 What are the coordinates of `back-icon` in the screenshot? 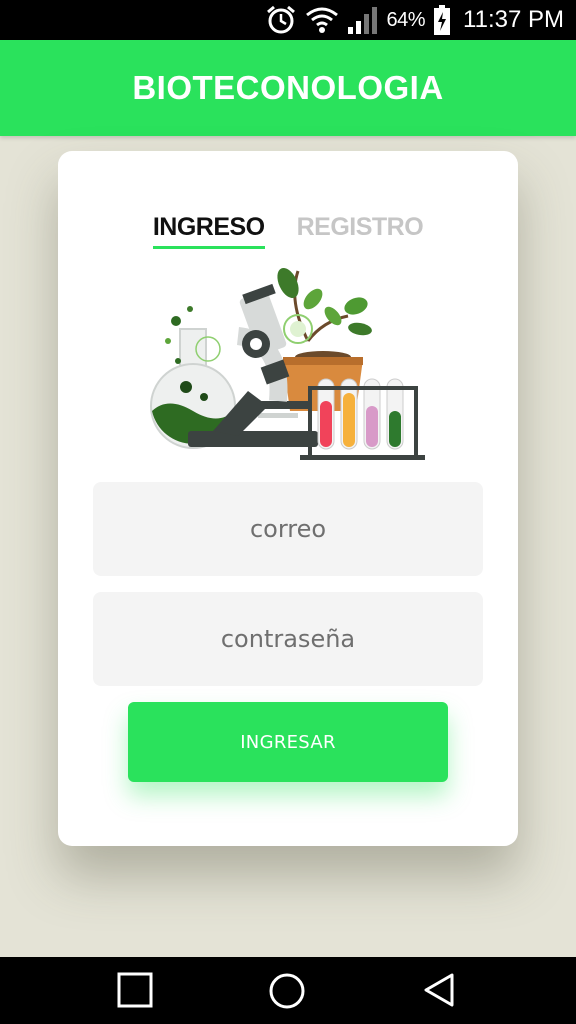 It's located at (439, 990).